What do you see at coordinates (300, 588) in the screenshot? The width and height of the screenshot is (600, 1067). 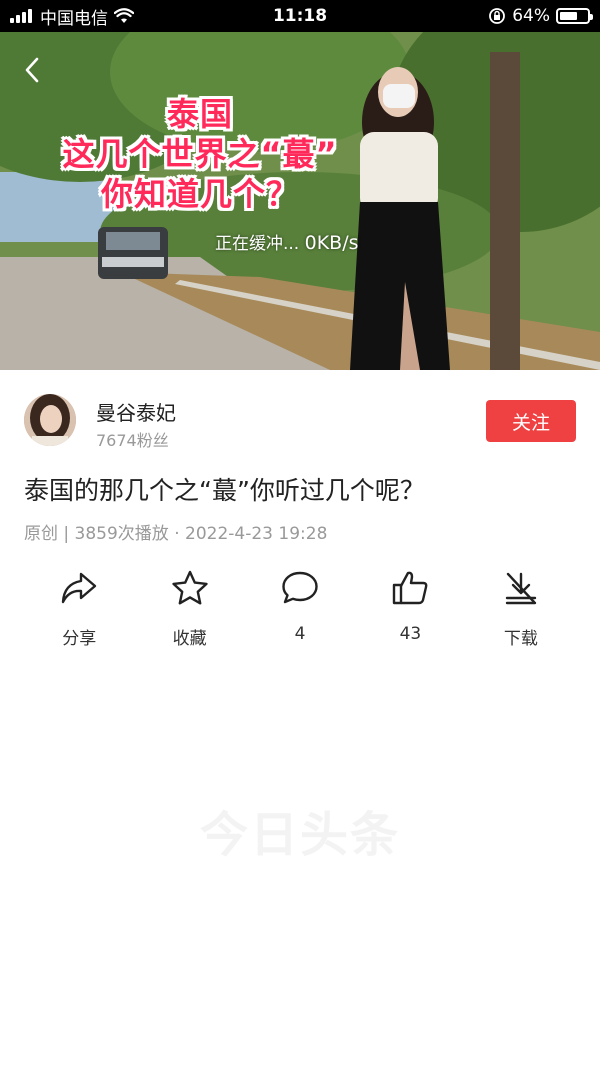 I see `comment-icon` at bounding box center [300, 588].